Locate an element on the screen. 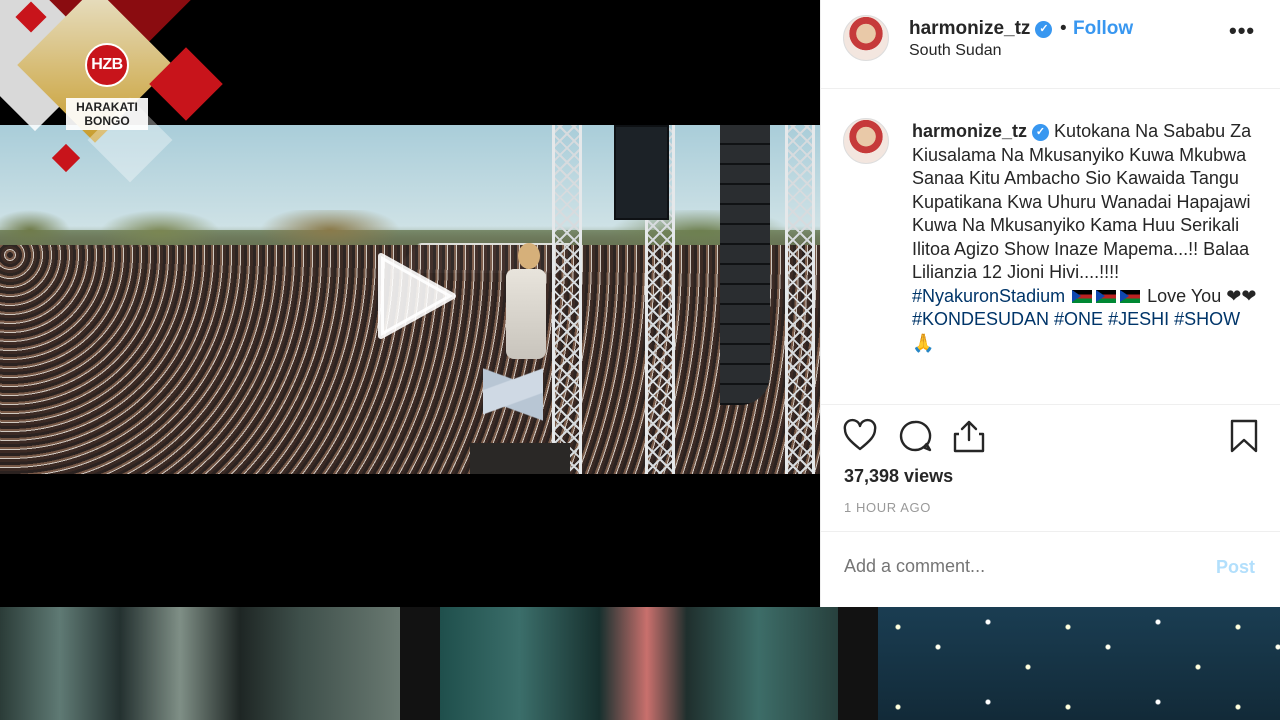 The image size is (1280, 720). stage-truss-left is located at coordinates (567, 299).